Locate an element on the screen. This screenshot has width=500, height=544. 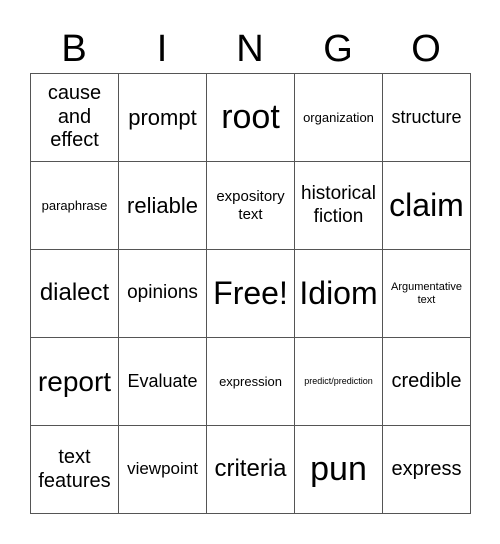
cell-text: Argumentative text is located at coordinates (426, 293).